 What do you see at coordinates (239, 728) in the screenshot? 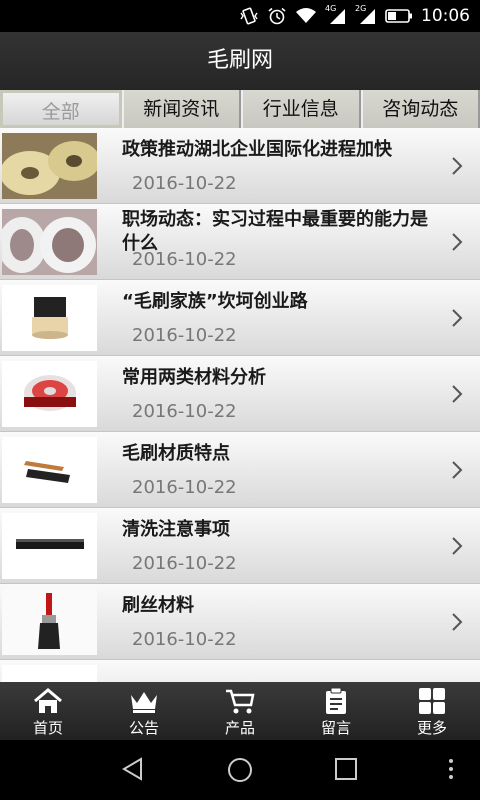
I see `nav-label: 产品` at bounding box center [239, 728].